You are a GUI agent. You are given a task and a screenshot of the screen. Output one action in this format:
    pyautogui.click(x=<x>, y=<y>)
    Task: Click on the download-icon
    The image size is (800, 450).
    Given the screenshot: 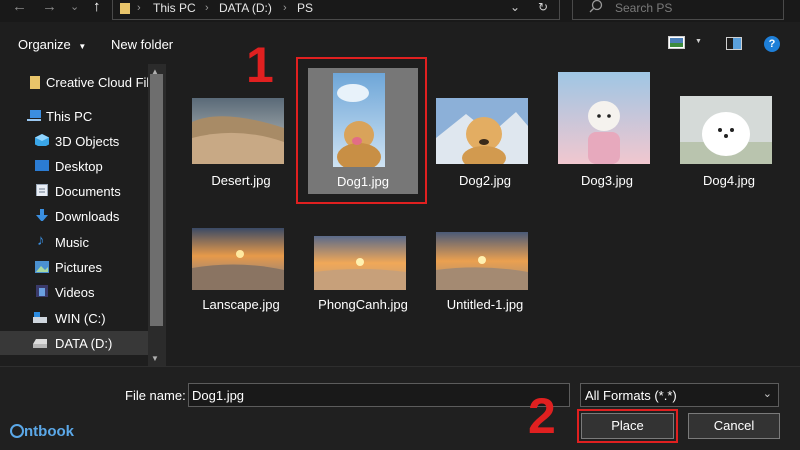 What is the action you would take?
    pyautogui.click(x=42, y=215)
    